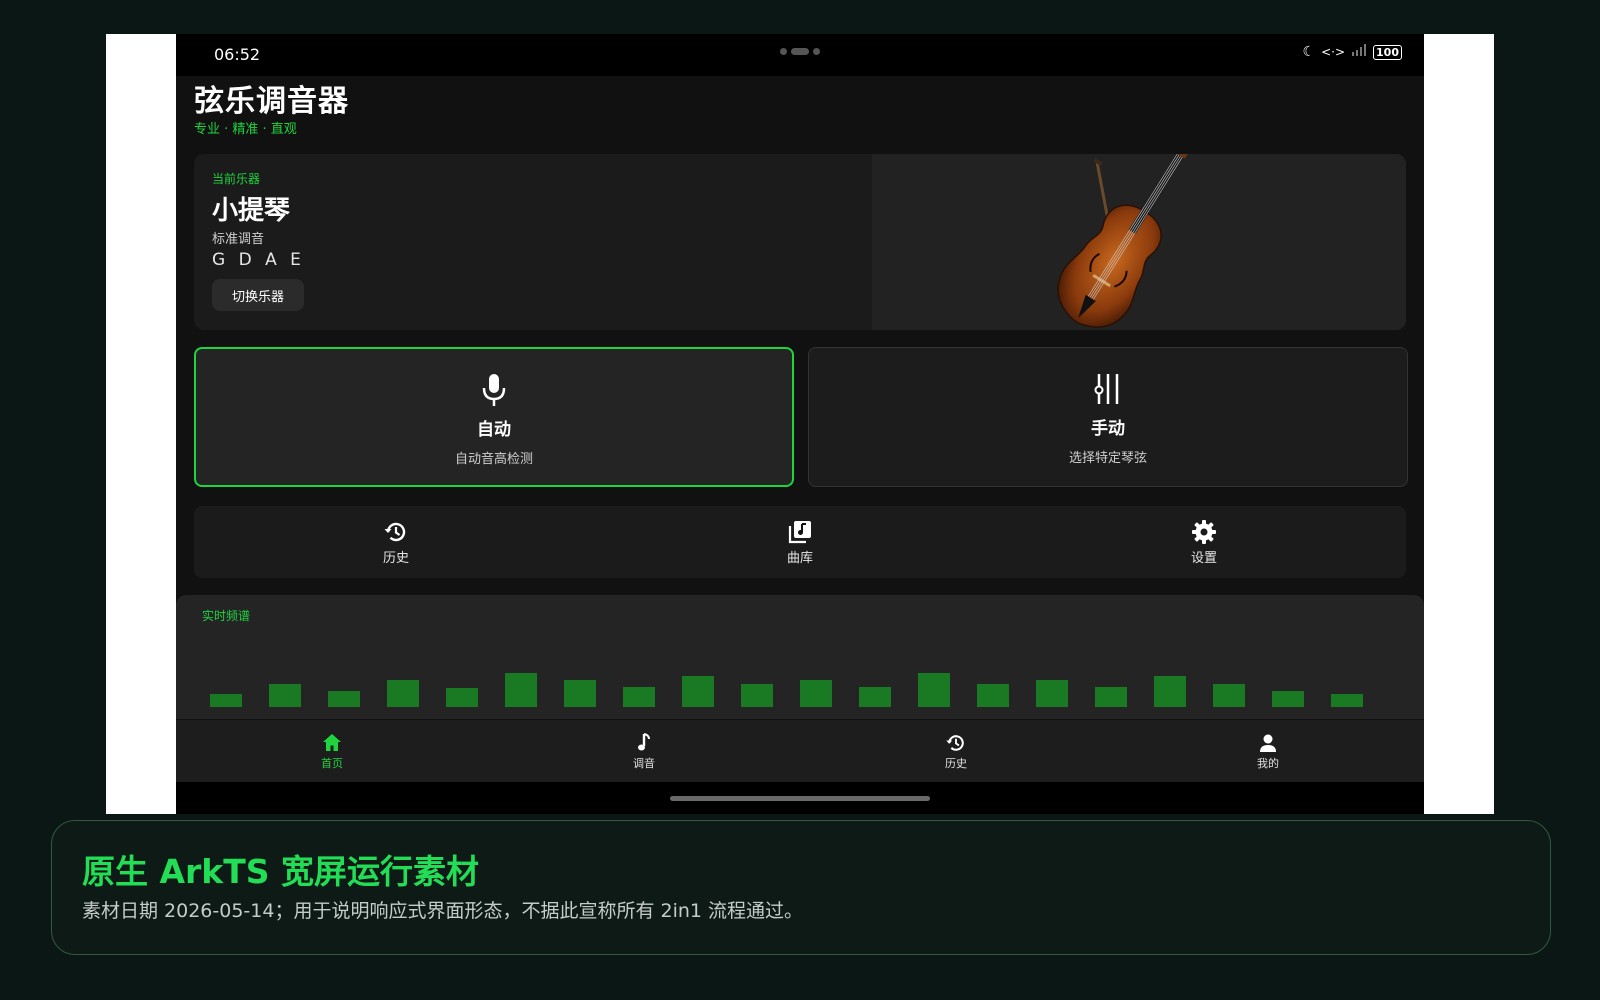 The width and height of the screenshot is (1600, 1000). What do you see at coordinates (956, 763) in the screenshot?
I see `nav-history-label: 历史` at bounding box center [956, 763].